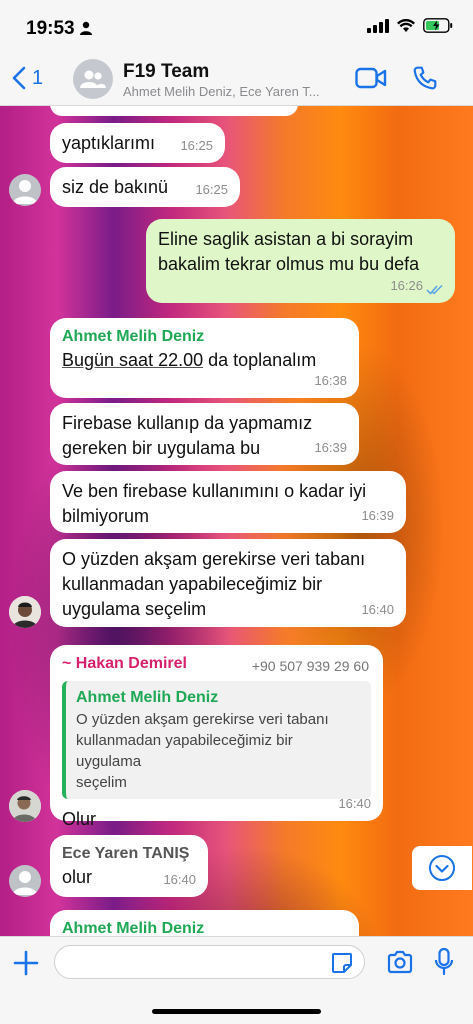 This screenshot has height=1024, width=473. I want to click on microphone-icon, so click(444, 962).